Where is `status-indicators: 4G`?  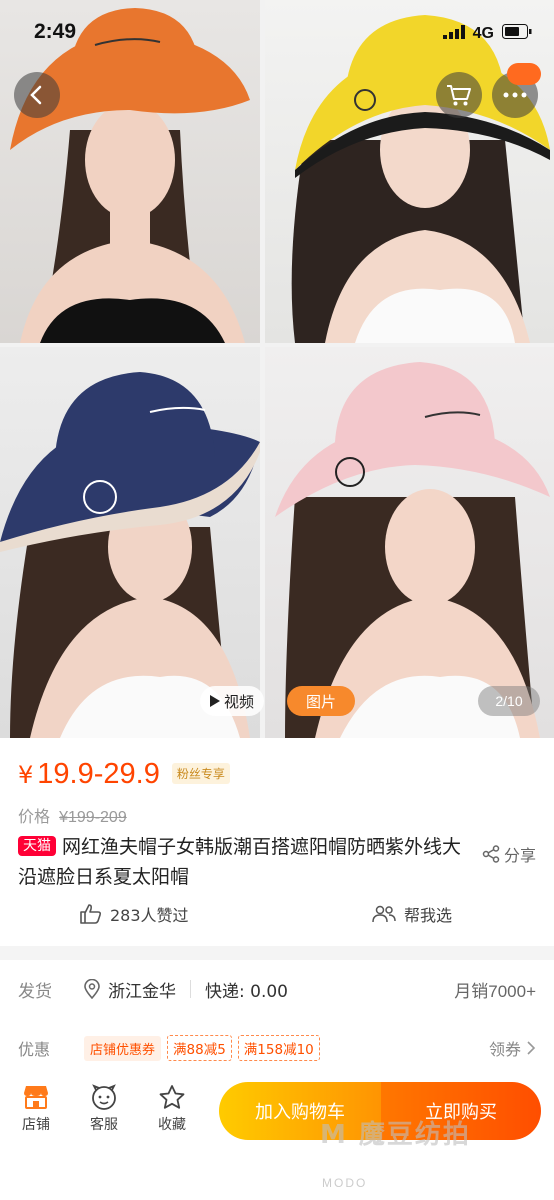 status-indicators: 4G is located at coordinates (487, 33).